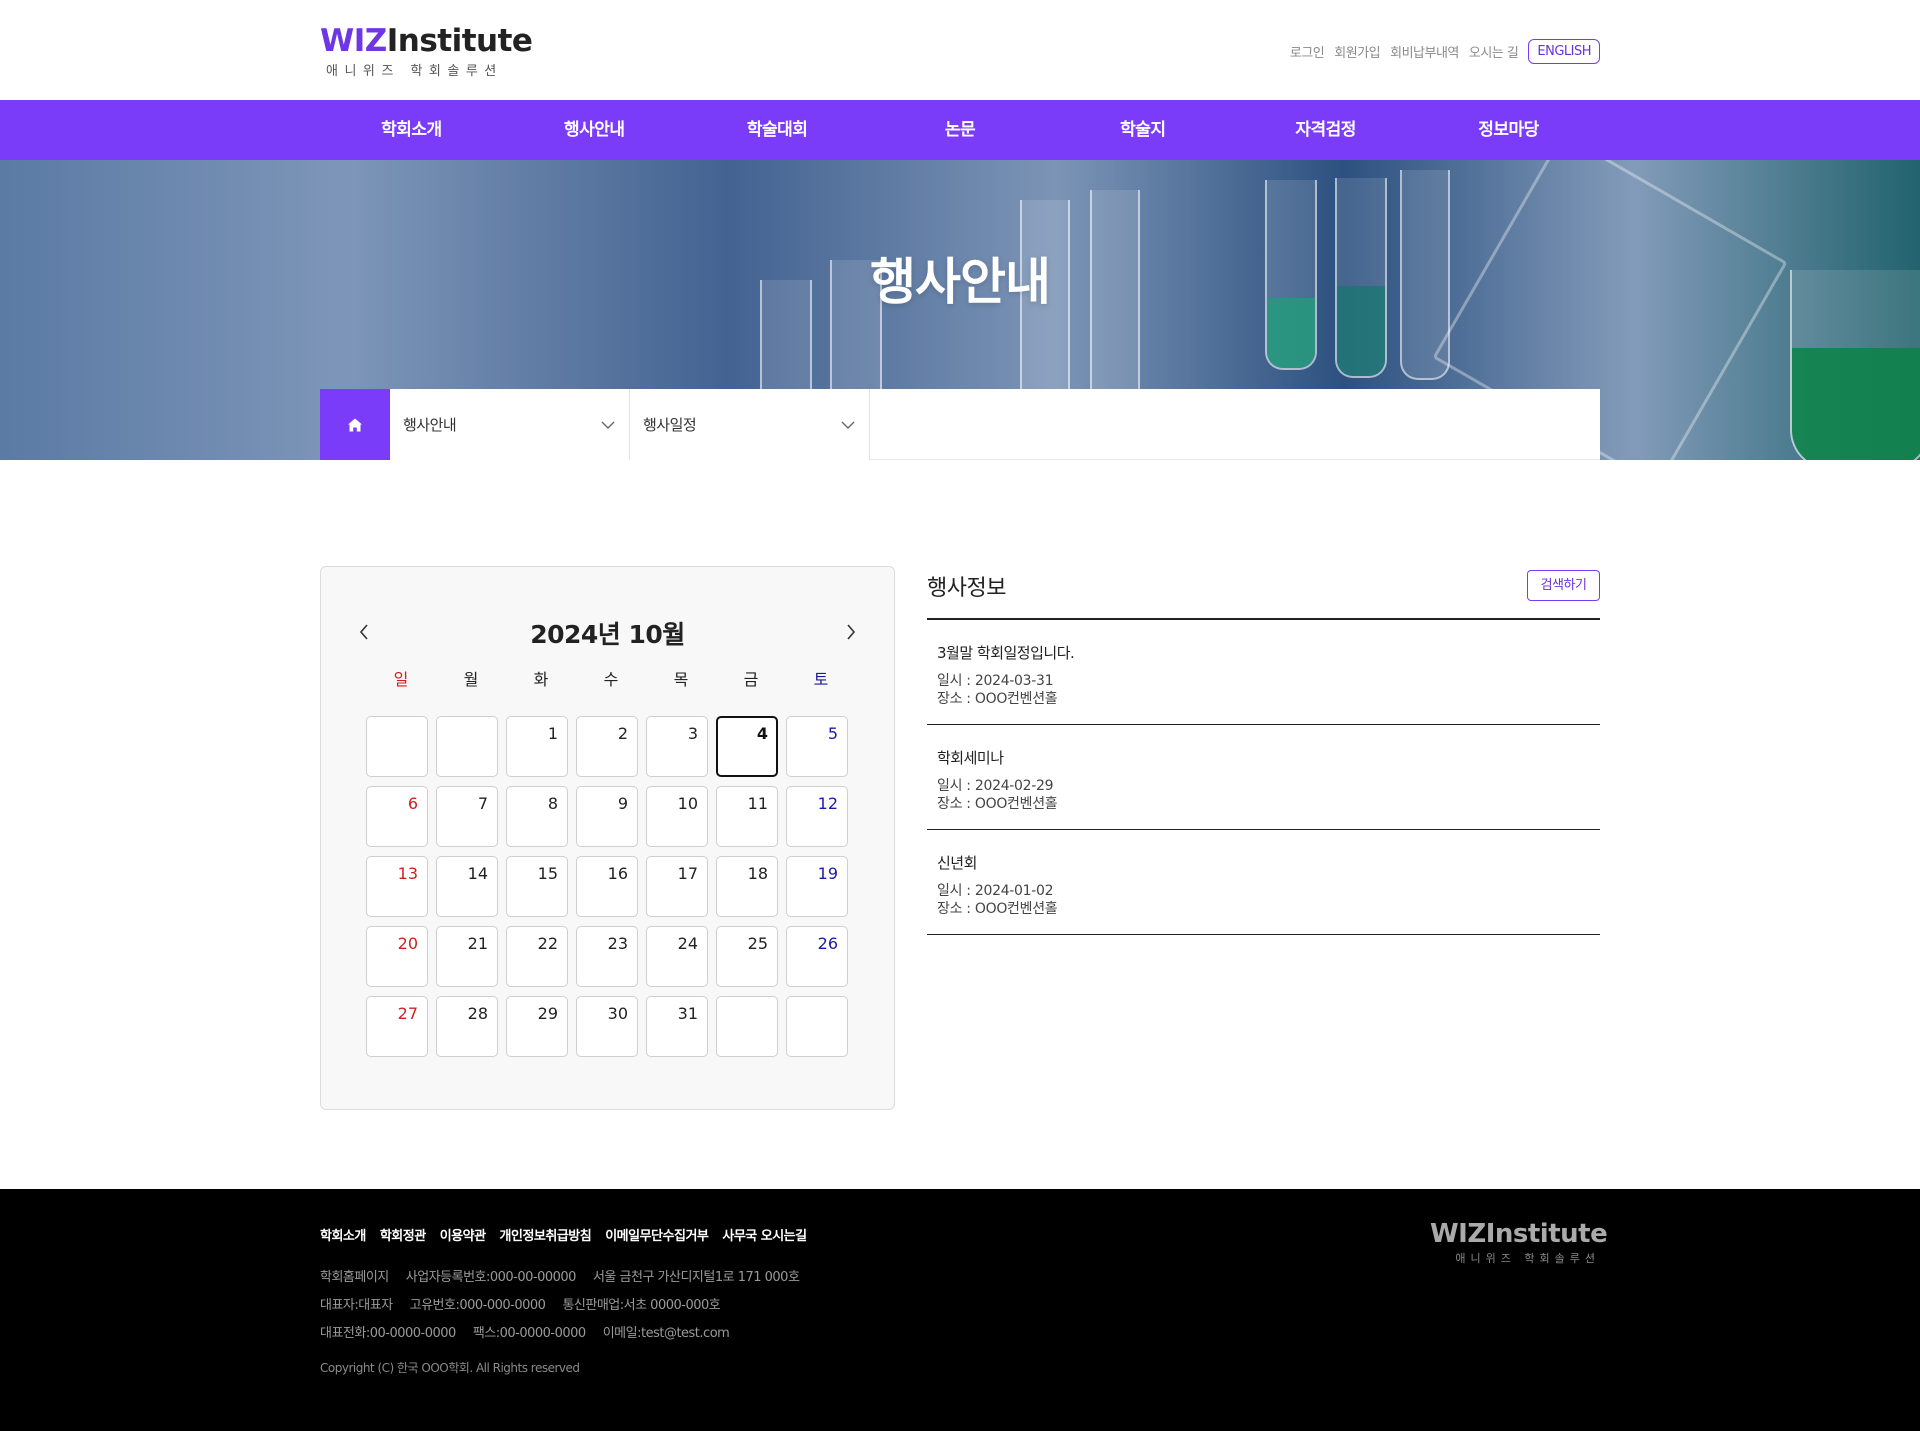  Describe the element at coordinates (356, 1305) in the screenshot. I see `footer-info: 대표자:대표자` at that location.